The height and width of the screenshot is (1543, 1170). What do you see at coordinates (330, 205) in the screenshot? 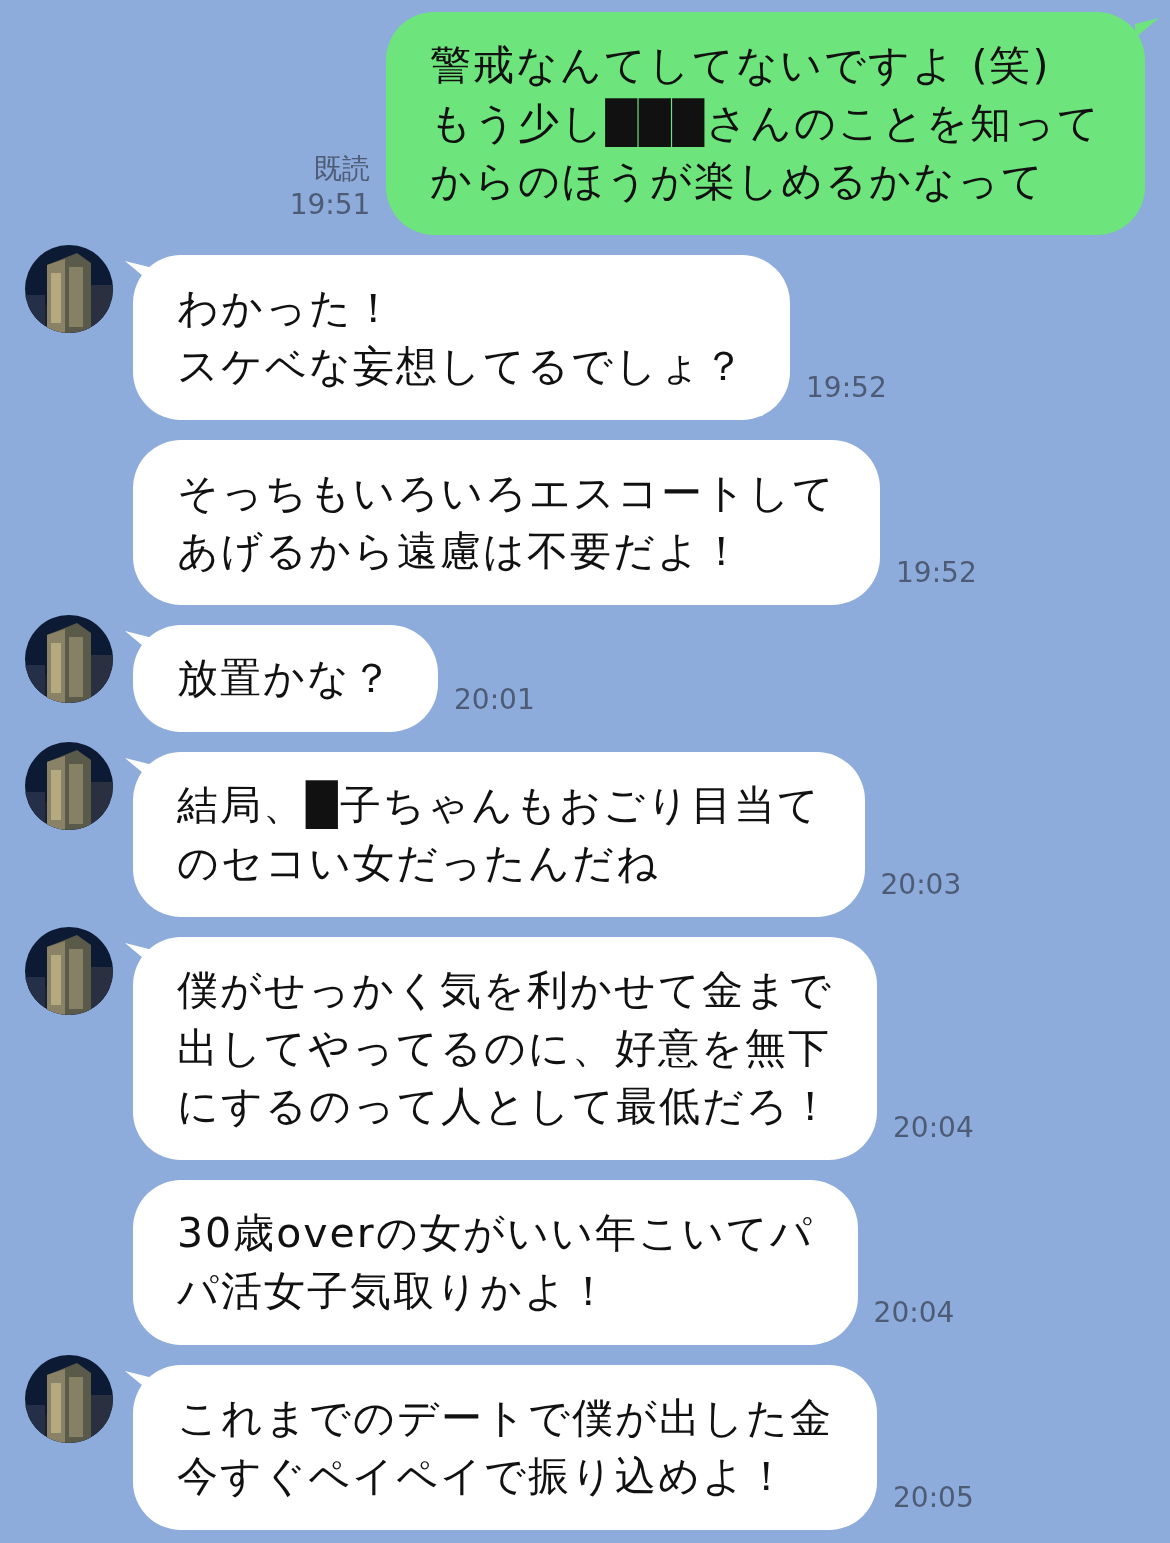
I see `message-time: 19:51` at bounding box center [330, 205].